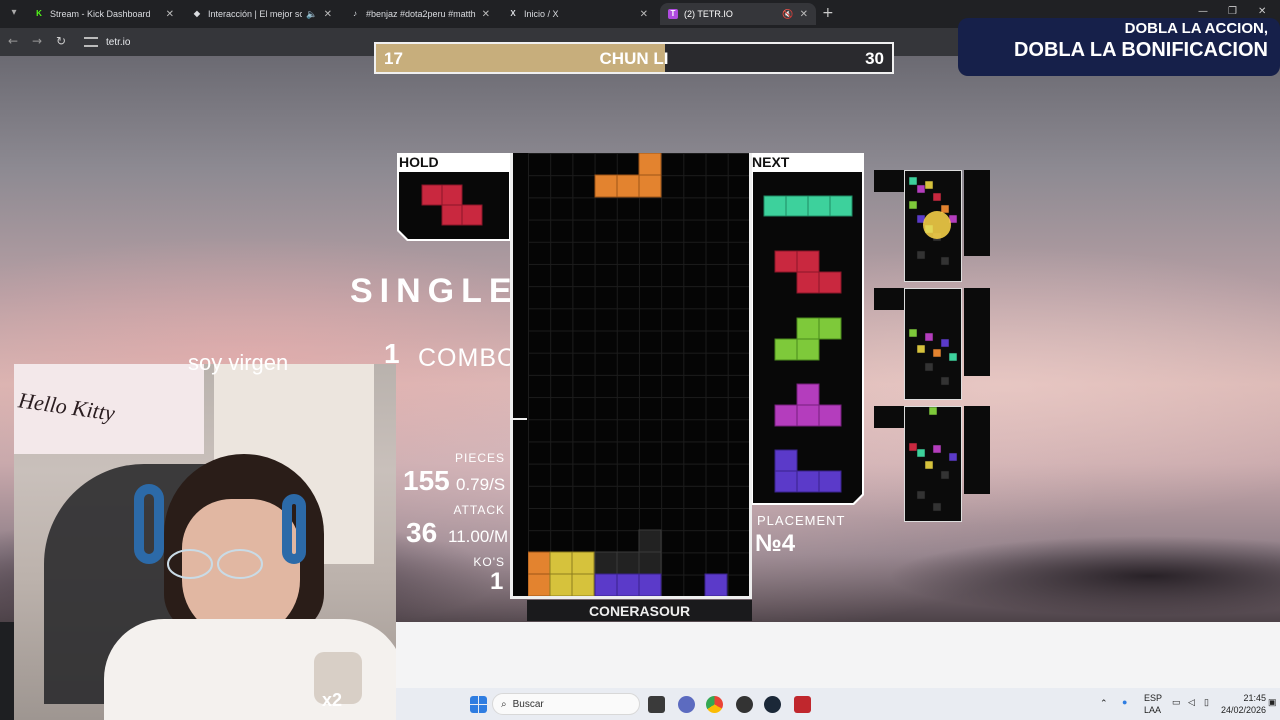  I want to click on opponent-board-3-blocks, so click(933, 459).